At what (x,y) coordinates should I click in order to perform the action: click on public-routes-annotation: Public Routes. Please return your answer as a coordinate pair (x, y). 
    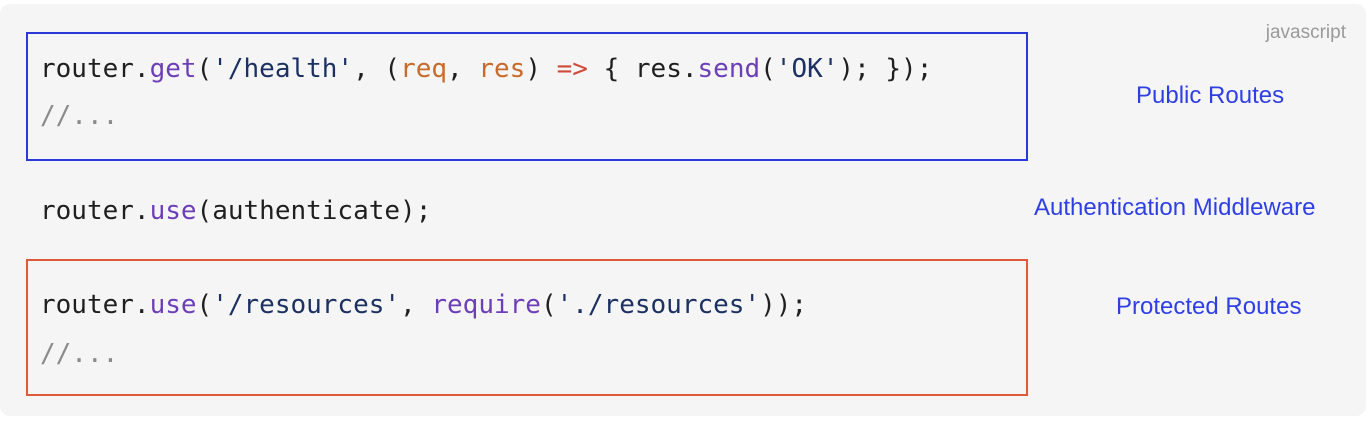
    Looking at the image, I should click on (1210, 95).